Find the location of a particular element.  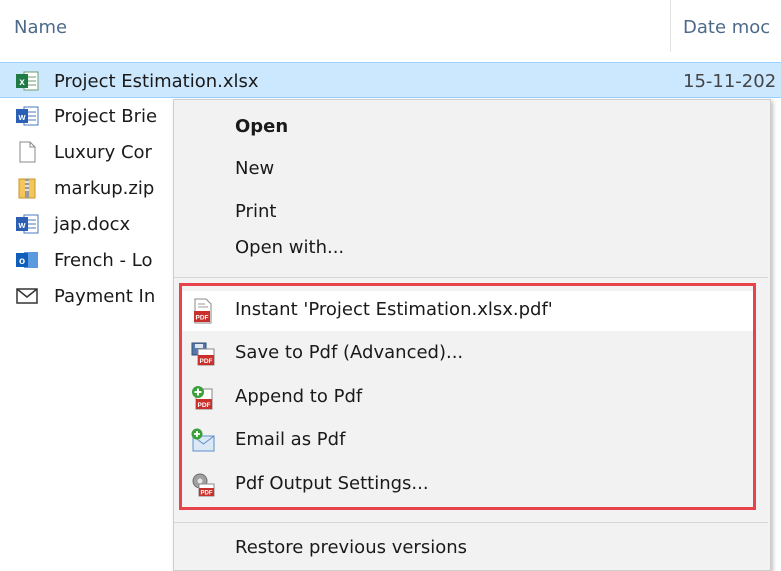

file-name: Payment In is located at coordinates (104, 296).